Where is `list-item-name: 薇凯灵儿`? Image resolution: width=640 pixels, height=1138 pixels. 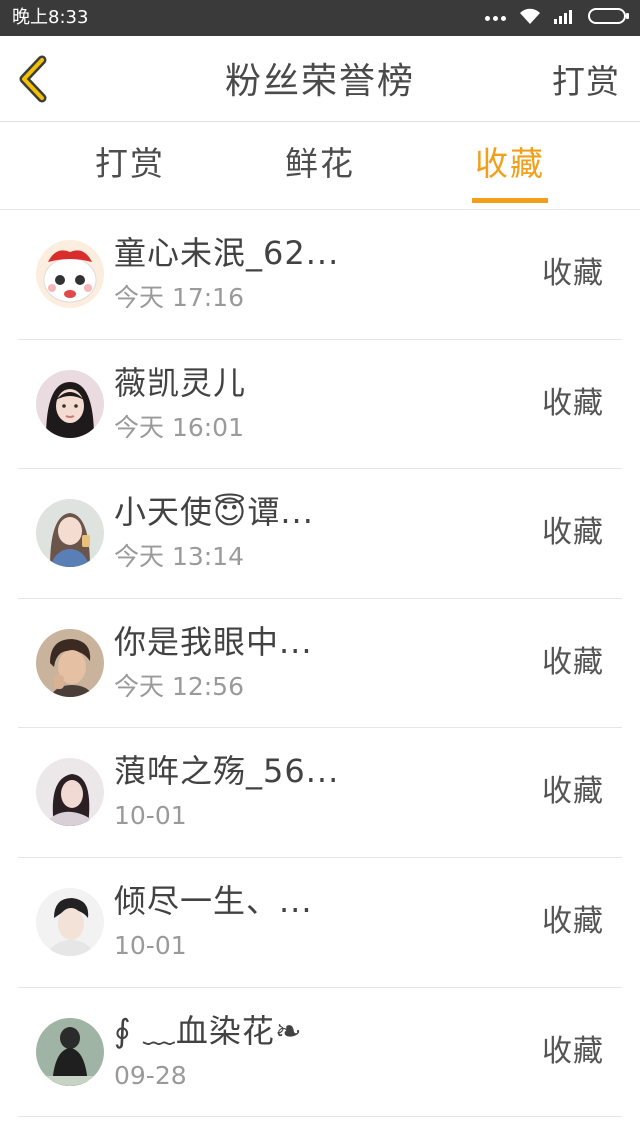 list-item-name: 薇凯灵儿 is located at coordinates (180, 382).